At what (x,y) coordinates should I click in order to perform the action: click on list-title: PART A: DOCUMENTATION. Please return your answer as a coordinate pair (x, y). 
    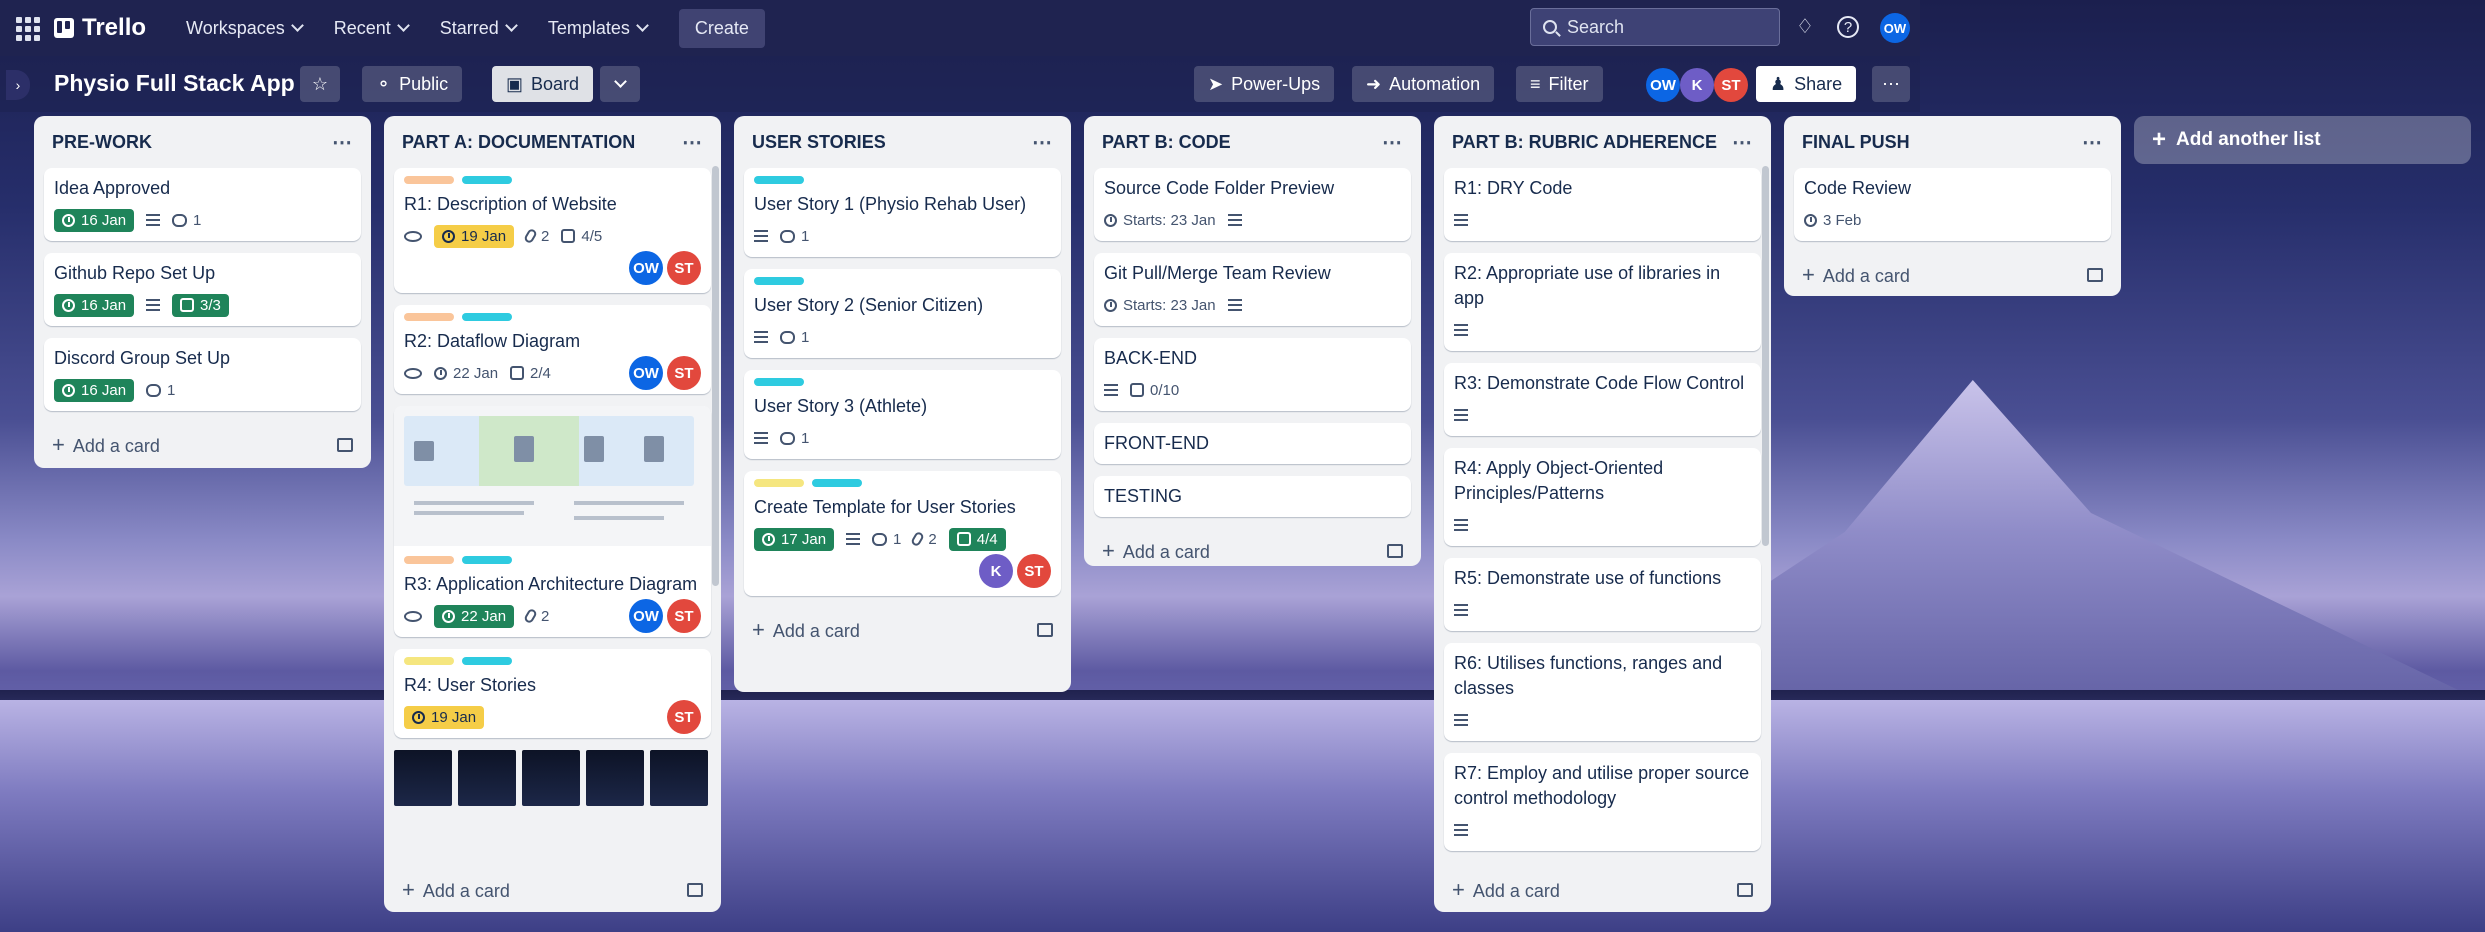
    Looking at the image, I should click on (518, 142).